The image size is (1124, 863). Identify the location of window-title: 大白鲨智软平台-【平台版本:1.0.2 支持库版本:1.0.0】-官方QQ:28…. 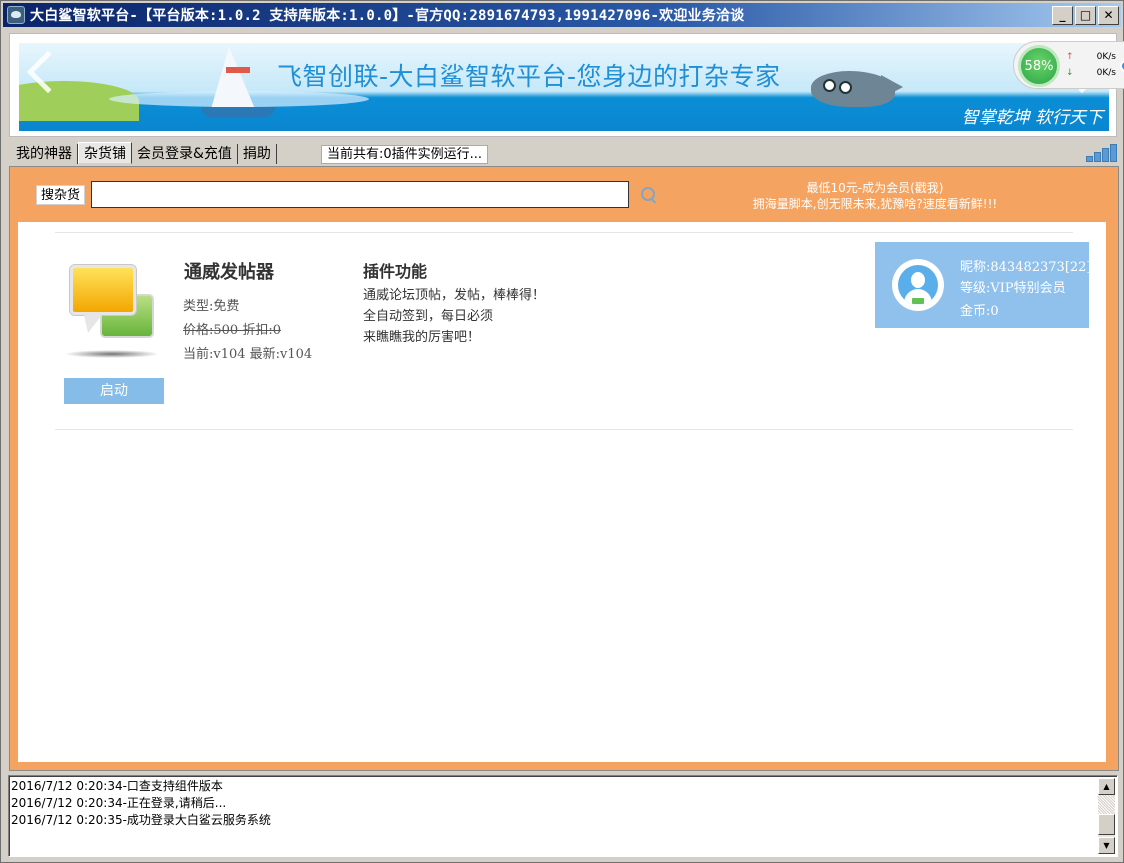
(387, 16).